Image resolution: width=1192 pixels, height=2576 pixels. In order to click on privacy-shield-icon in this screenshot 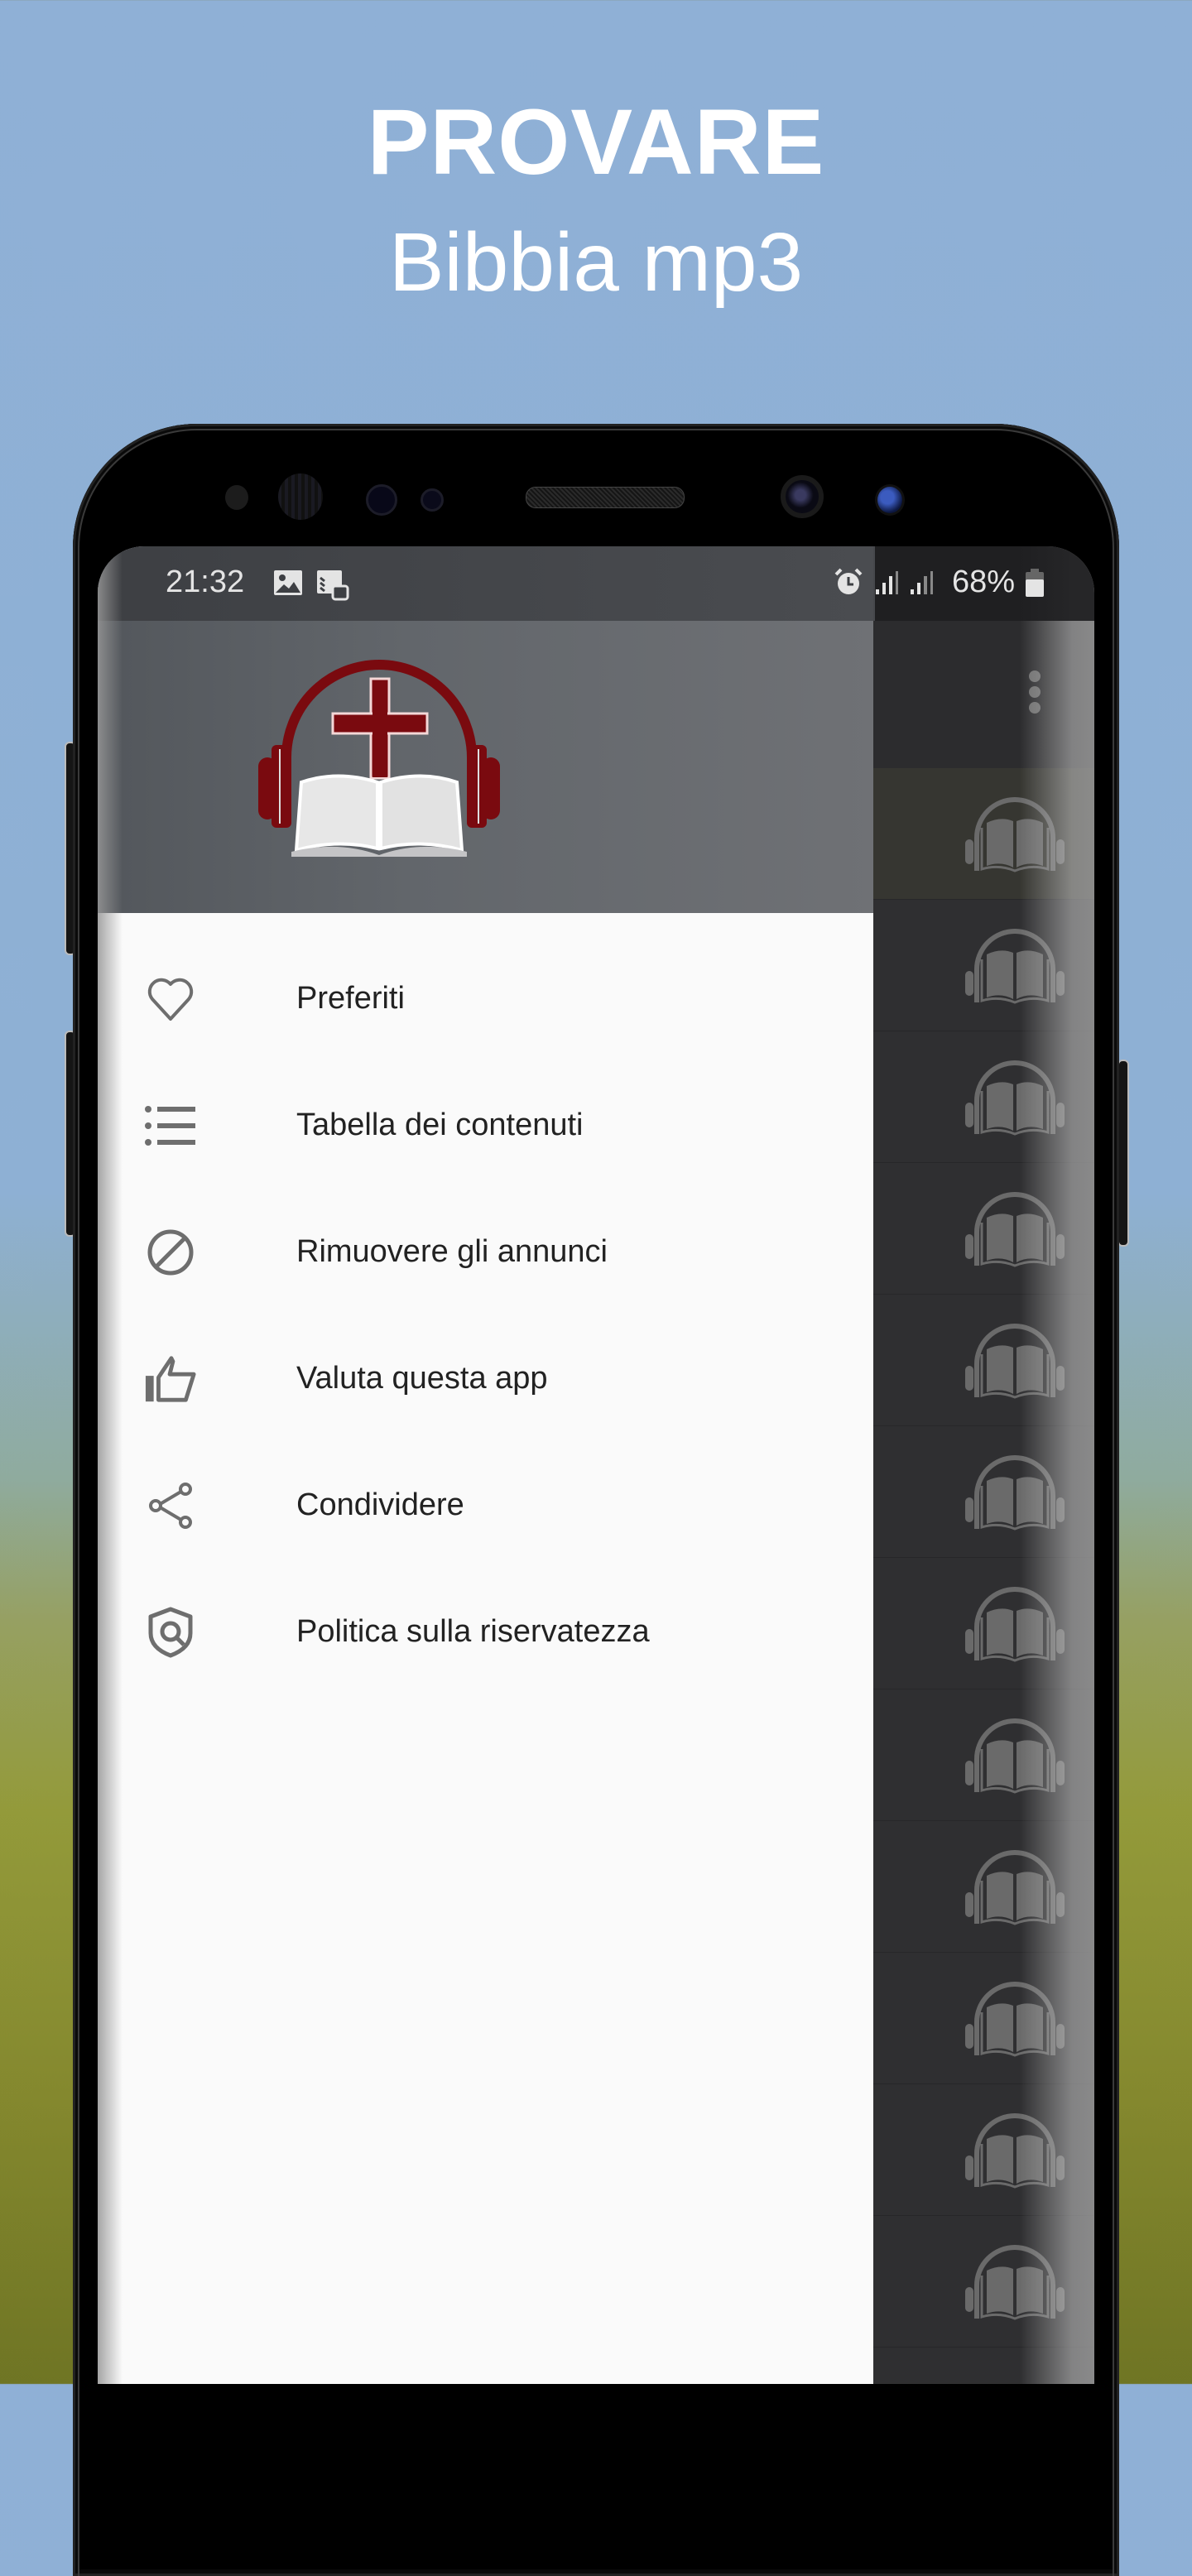, I will do `click(170, 1632)`.